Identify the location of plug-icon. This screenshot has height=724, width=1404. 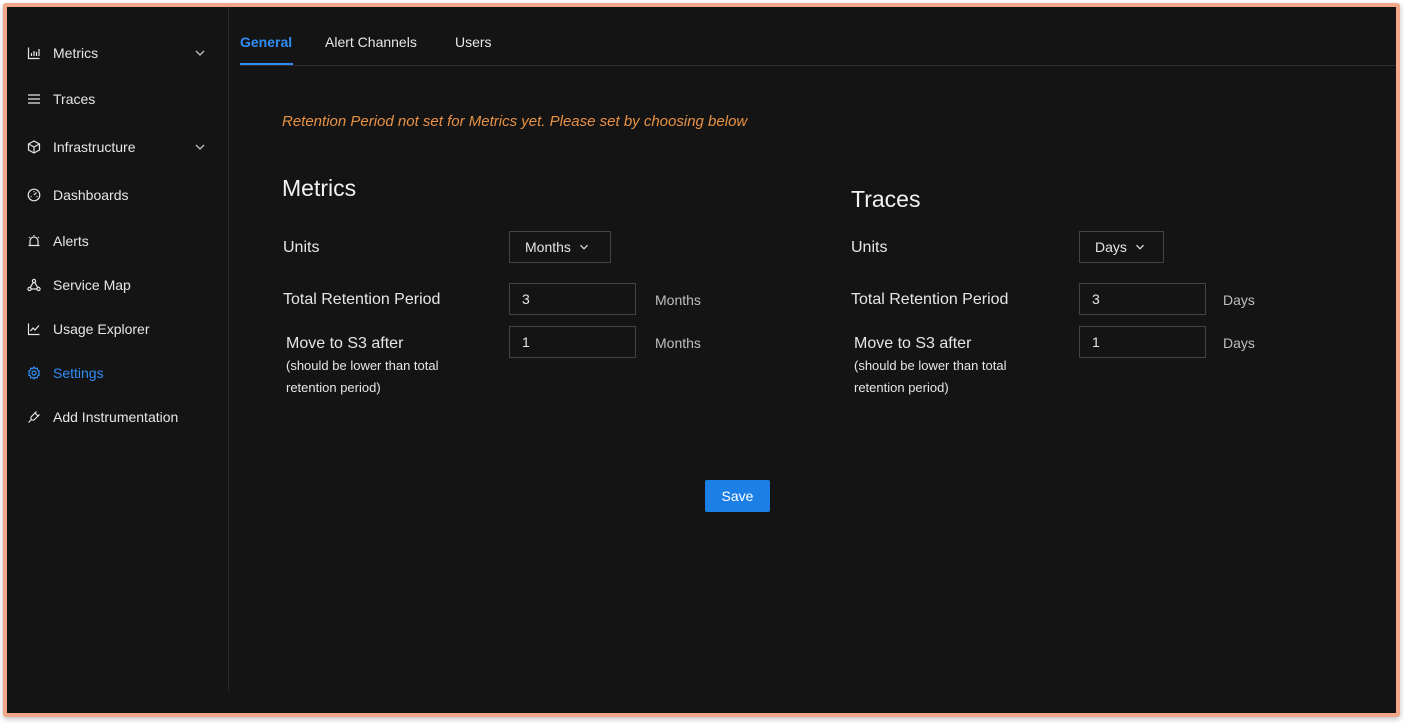
(34, 417).